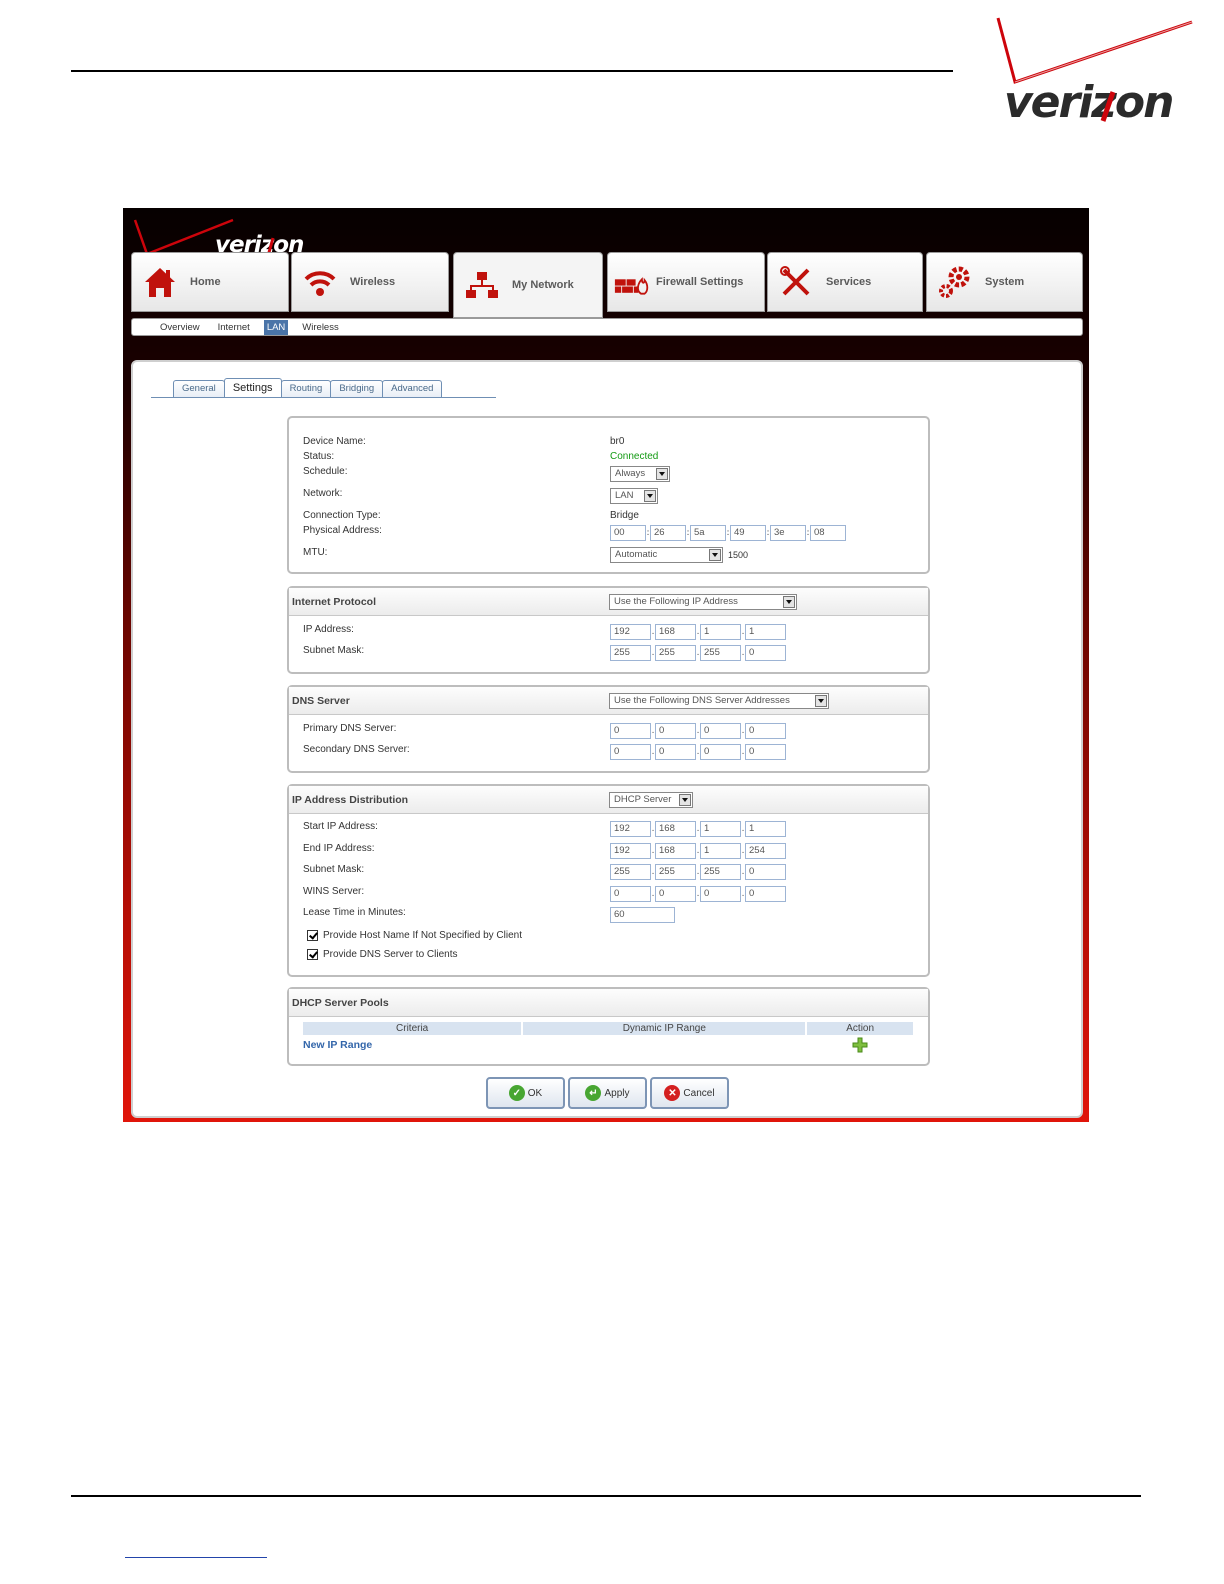  I want to click on verizon-logo: verizon, so click(1094, 72).